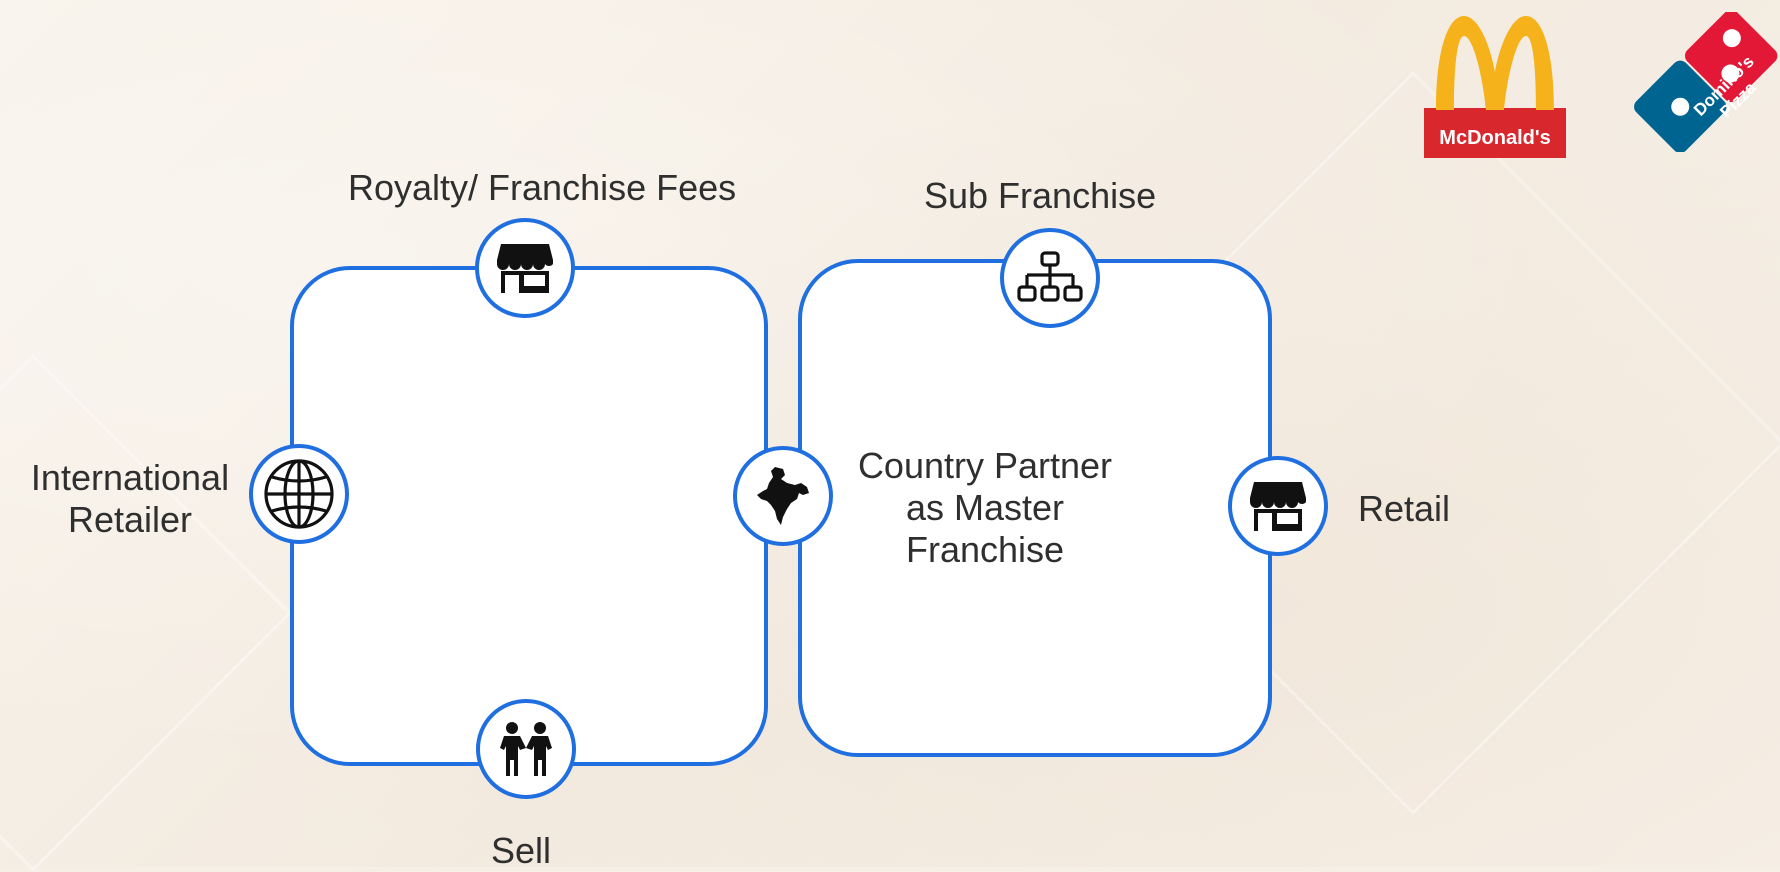  I want to click on sub-franchise-node, so click(1050, 278).